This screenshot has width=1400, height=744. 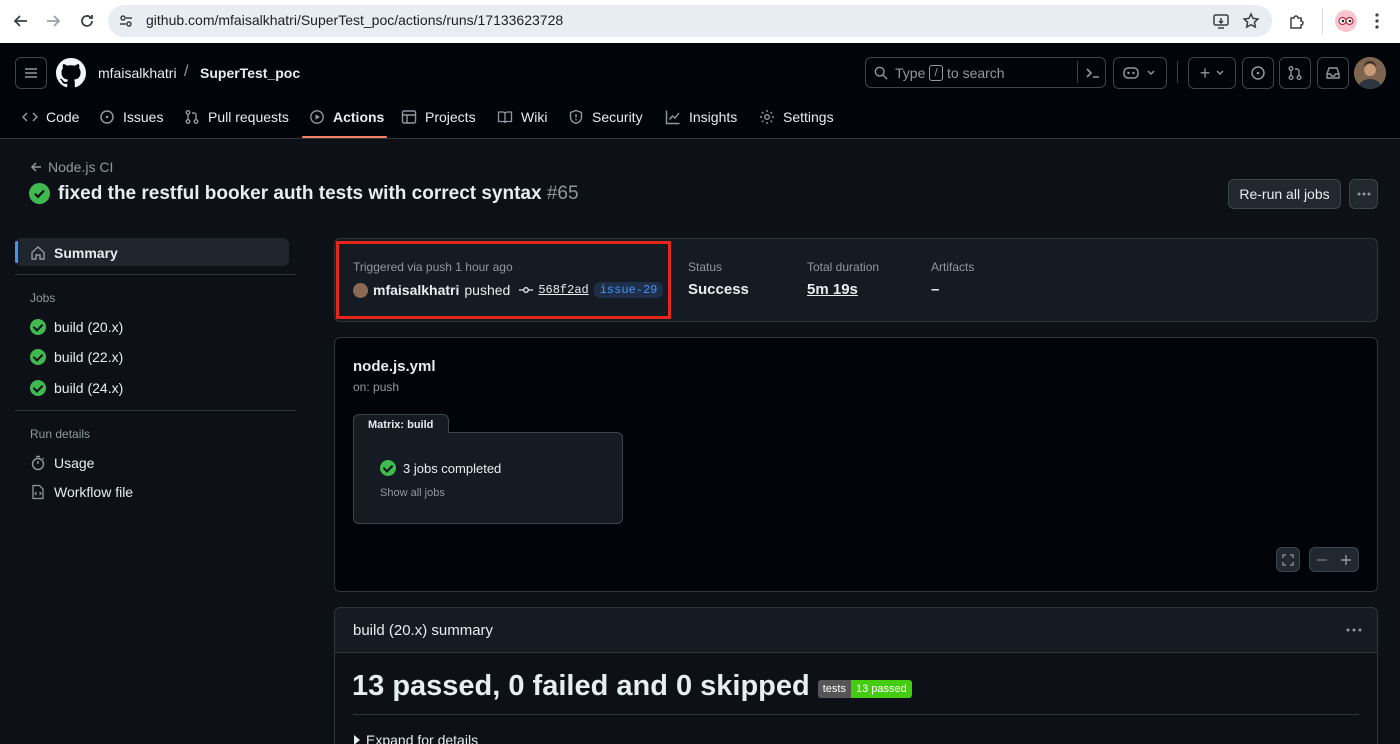 I want to click on extensions-puzzle-icon, so click(x=1297, y=21).